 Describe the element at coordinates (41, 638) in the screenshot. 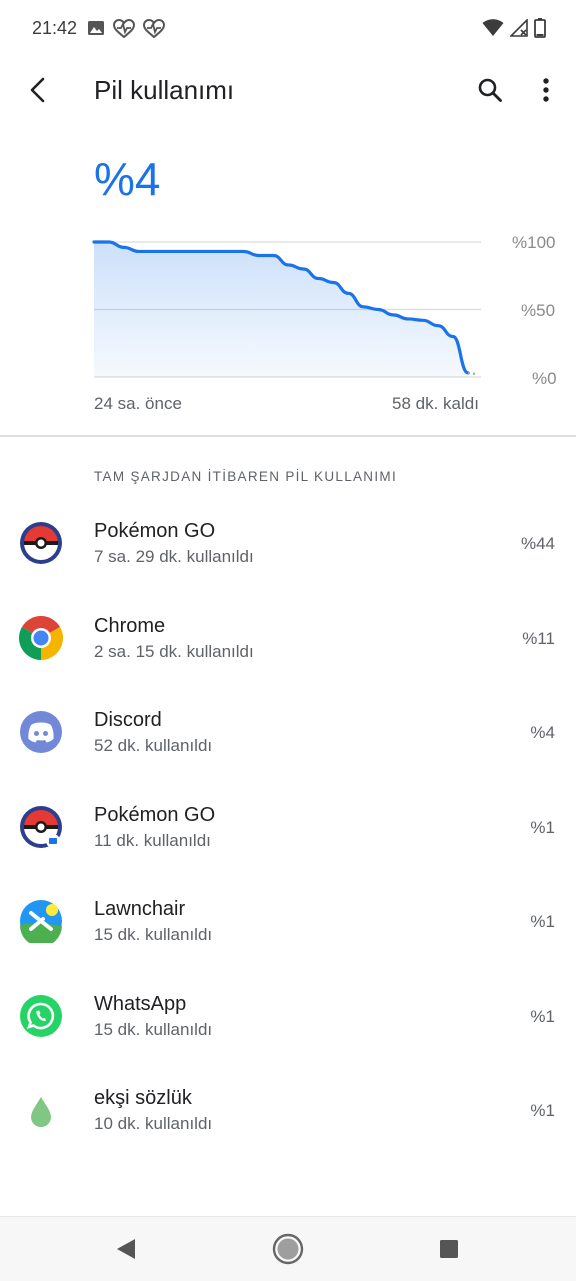

I see `chrome-icon` at that location.